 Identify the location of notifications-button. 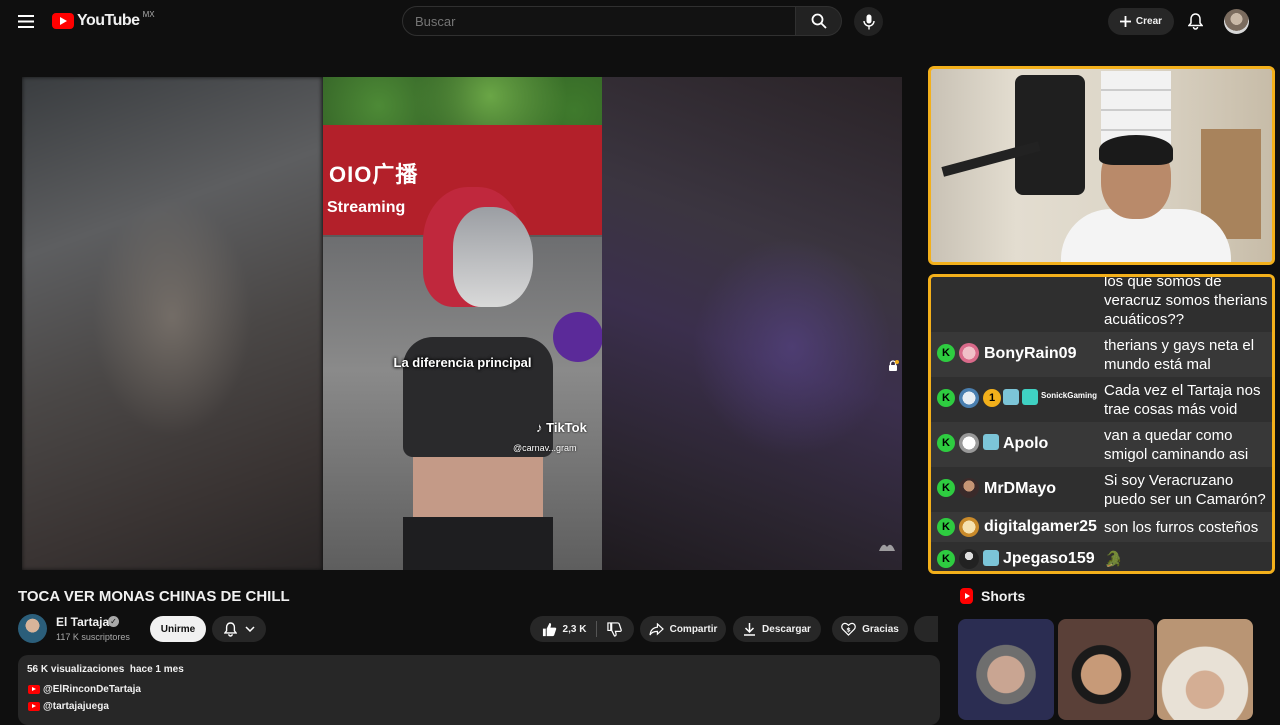
(1195, 21).